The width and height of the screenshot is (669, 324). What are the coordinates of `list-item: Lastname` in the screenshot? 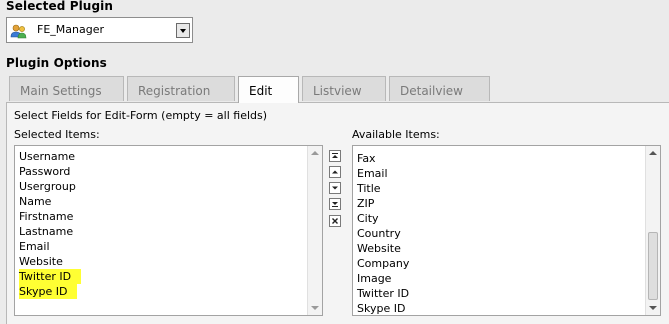 It's located at (50, 231).